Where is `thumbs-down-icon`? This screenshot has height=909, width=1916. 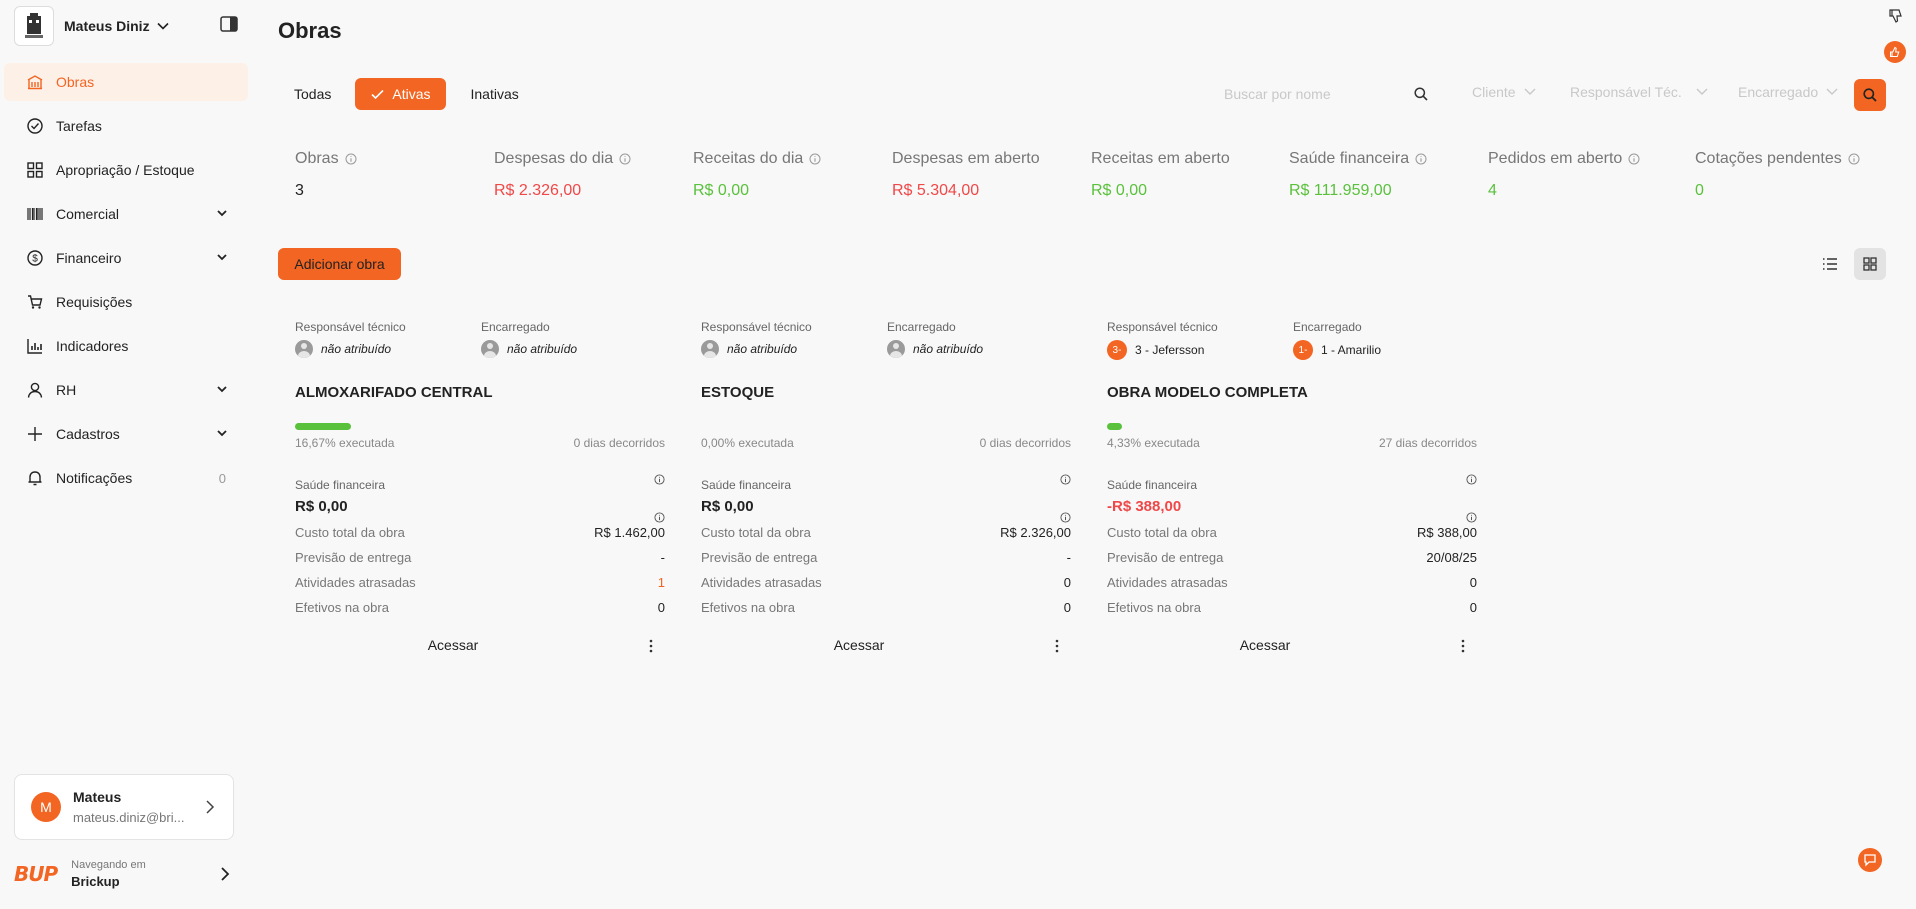 thumbs-down-icon is located at coordinates (1897, 18).